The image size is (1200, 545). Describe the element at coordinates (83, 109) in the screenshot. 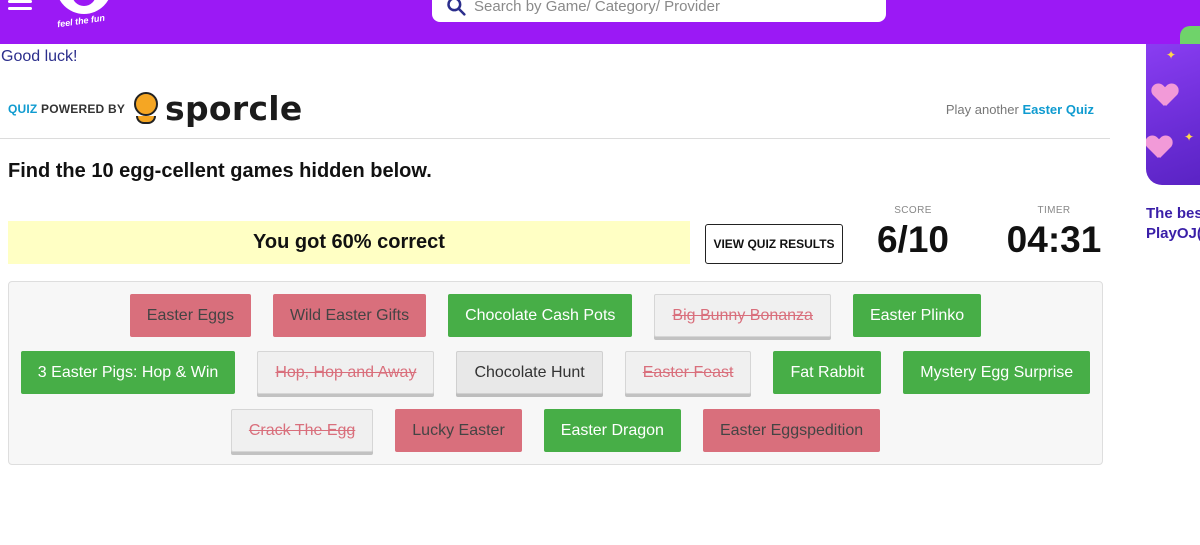

I see `powered-by-text: POWERED BY` at that location.